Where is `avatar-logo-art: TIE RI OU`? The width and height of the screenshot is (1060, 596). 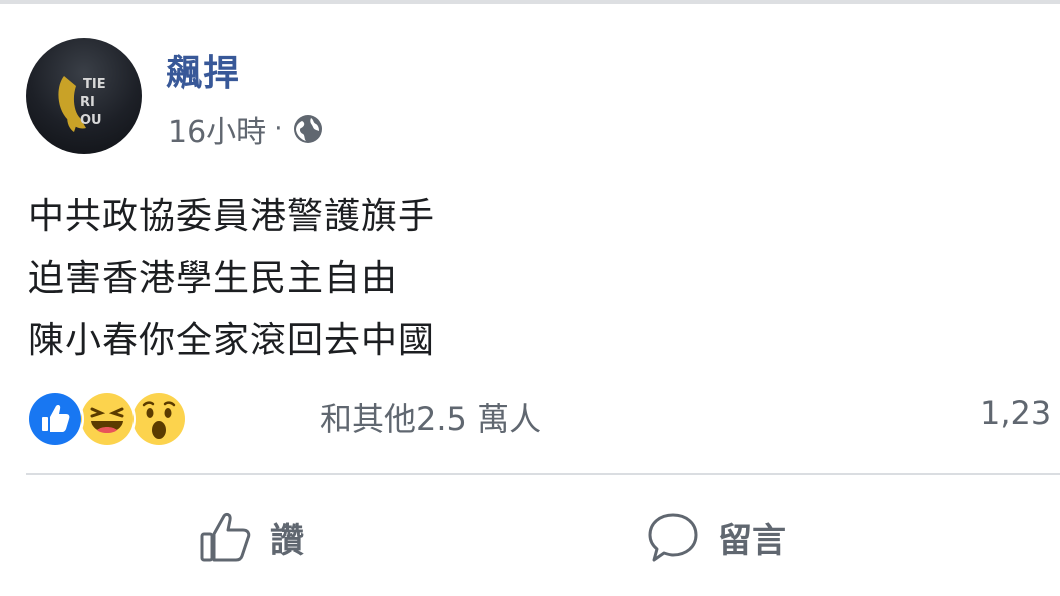 avatar-logo-art: TIE RI OU is located at coordinates (82, 104).